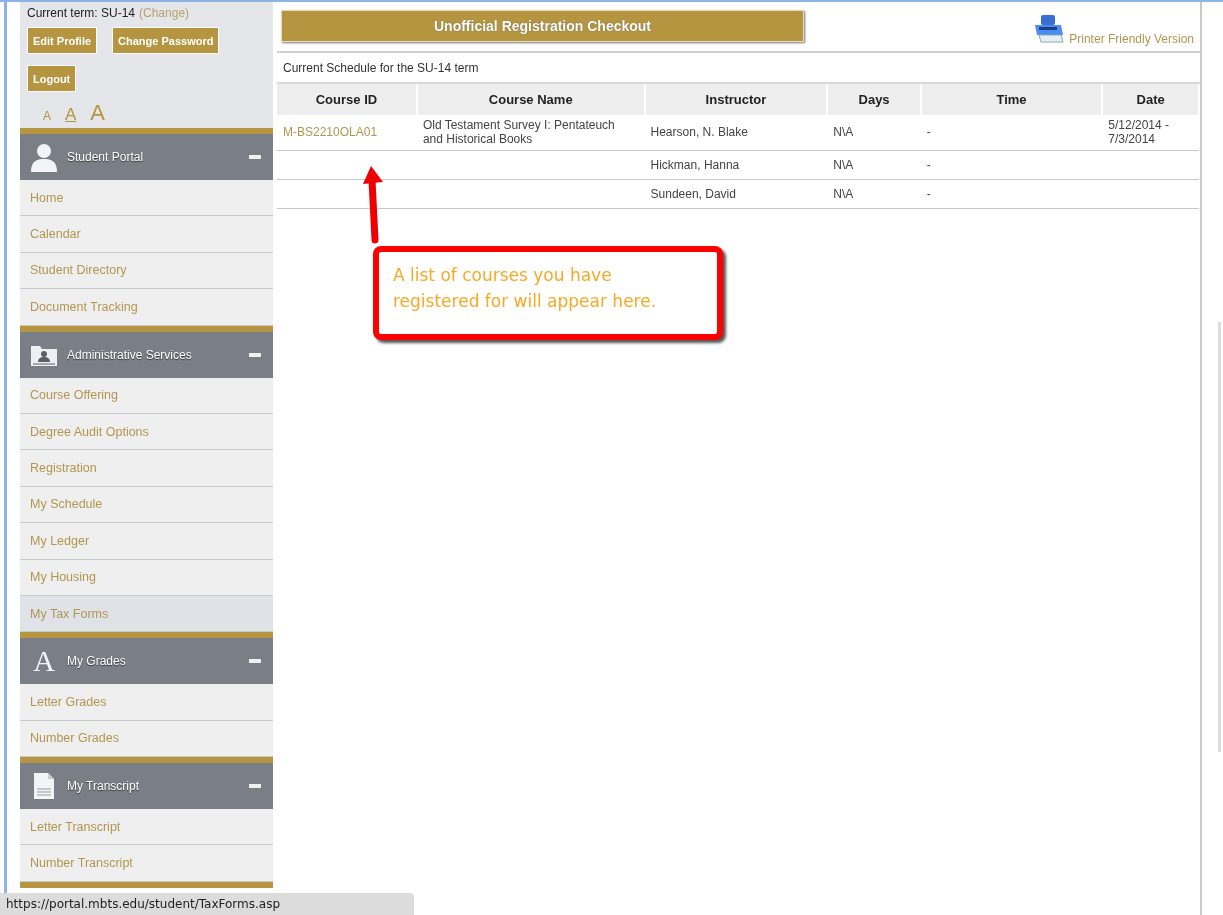 The height and width of the screenshot is (915, 1223). Describe the element at coordinates (146, 354) in the screenshot. I see `section-header: Administrative Services` at that location.